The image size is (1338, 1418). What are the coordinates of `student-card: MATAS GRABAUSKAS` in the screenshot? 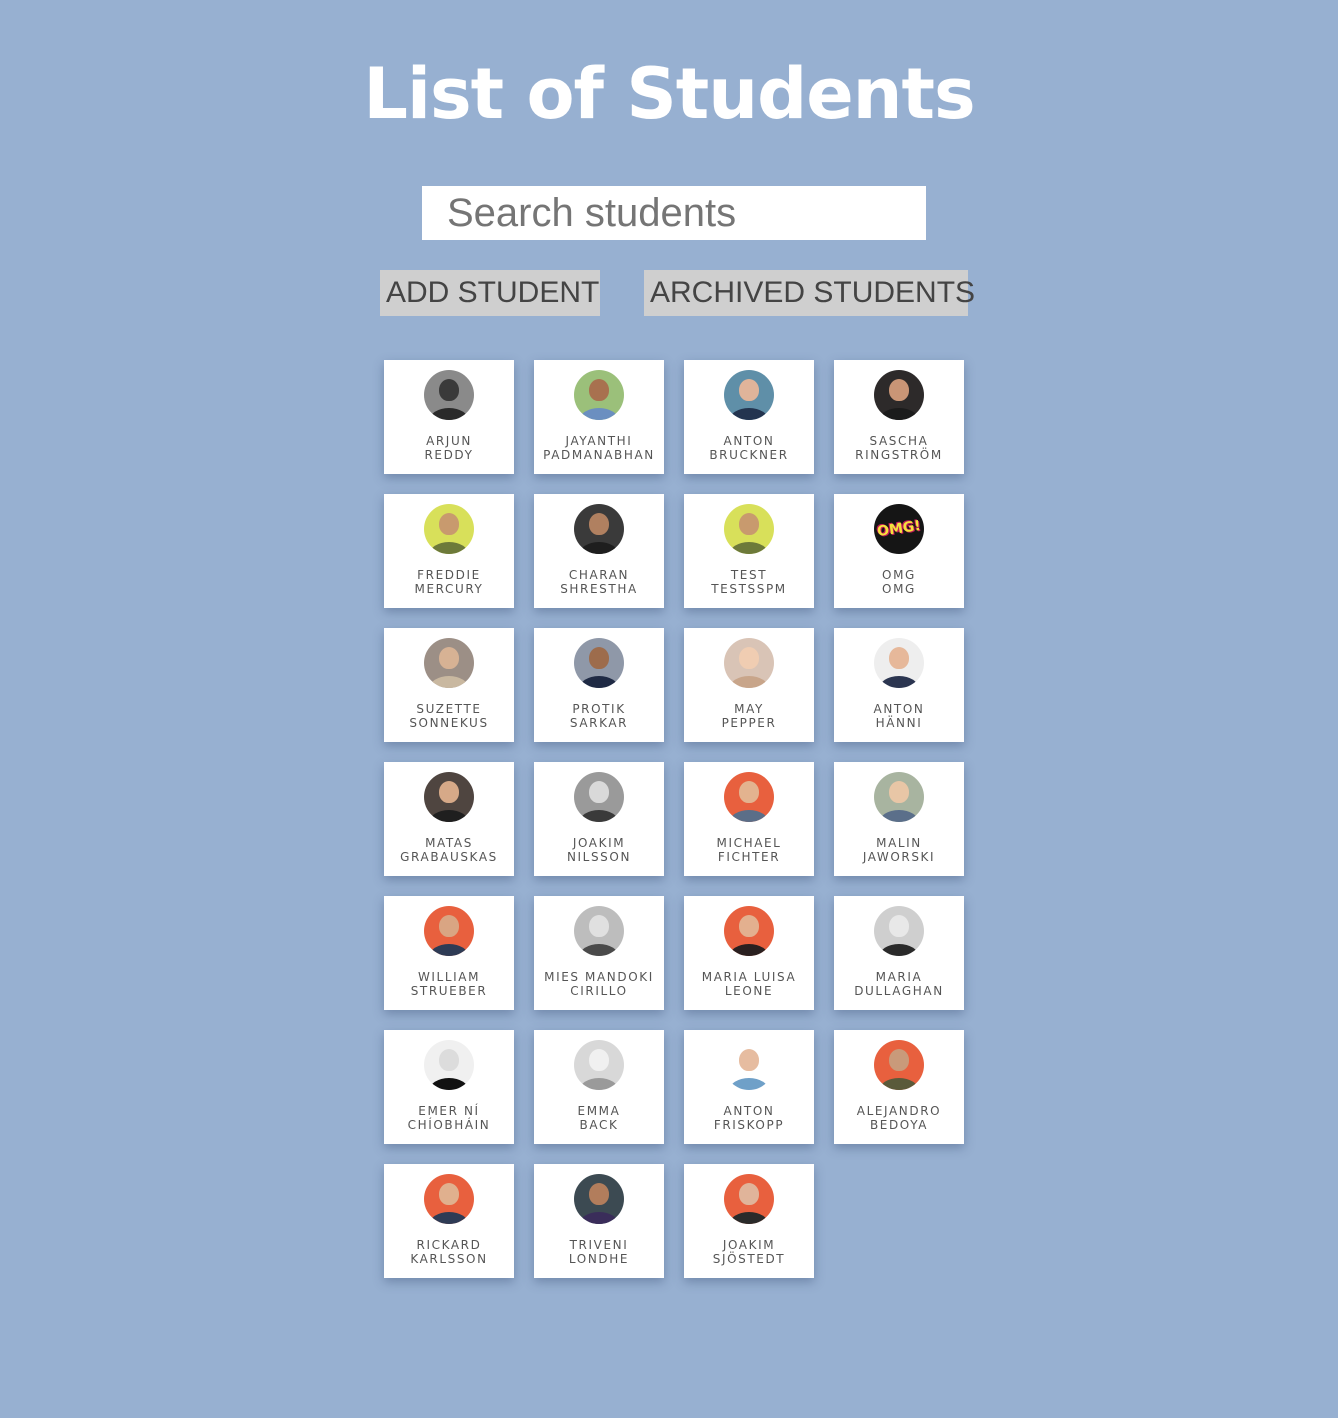 It's located at (449, 819).